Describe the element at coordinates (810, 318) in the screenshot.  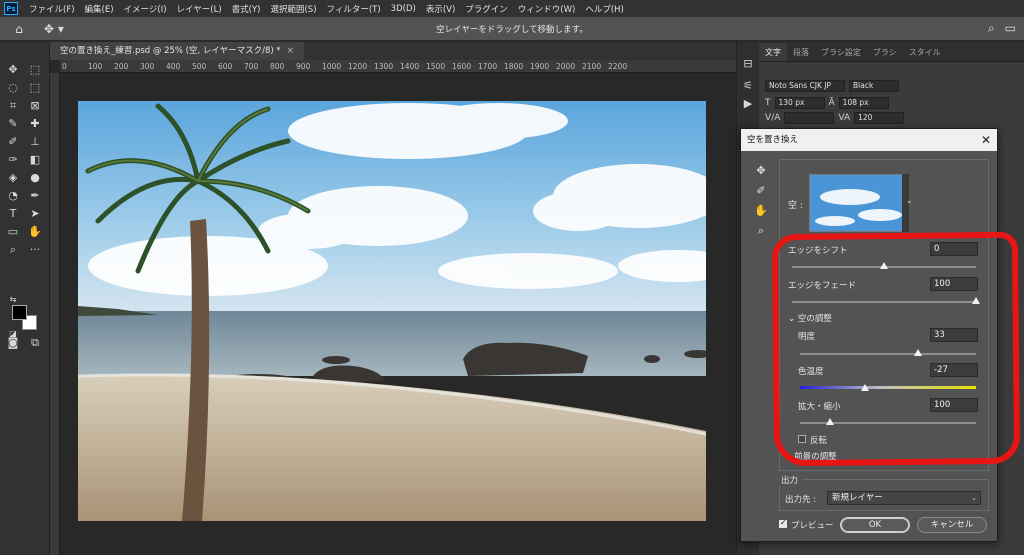
I see `sky-adjust-header: ⌄ 空の調整` at that location.